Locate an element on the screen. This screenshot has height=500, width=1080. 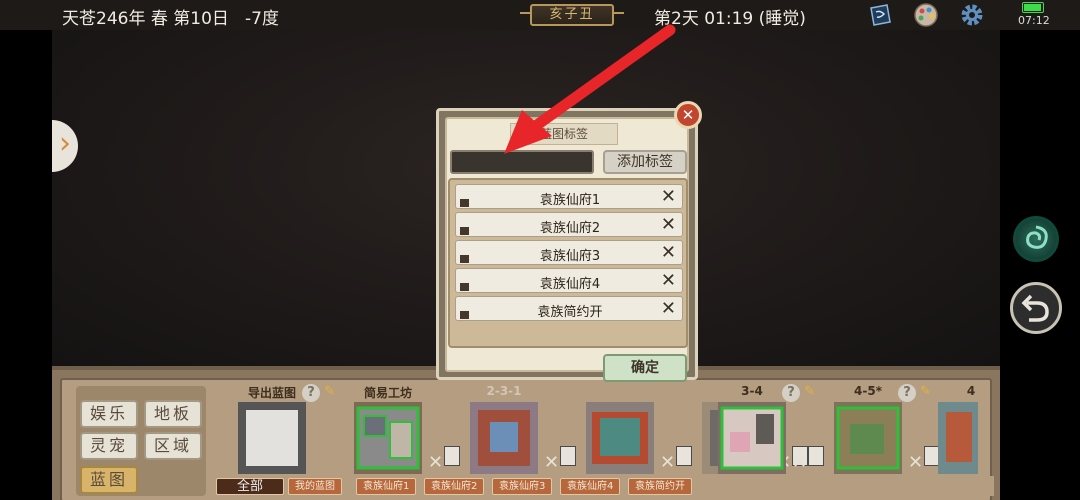
tag-label: 袁族简约开 is located at coordinates (570, 312).